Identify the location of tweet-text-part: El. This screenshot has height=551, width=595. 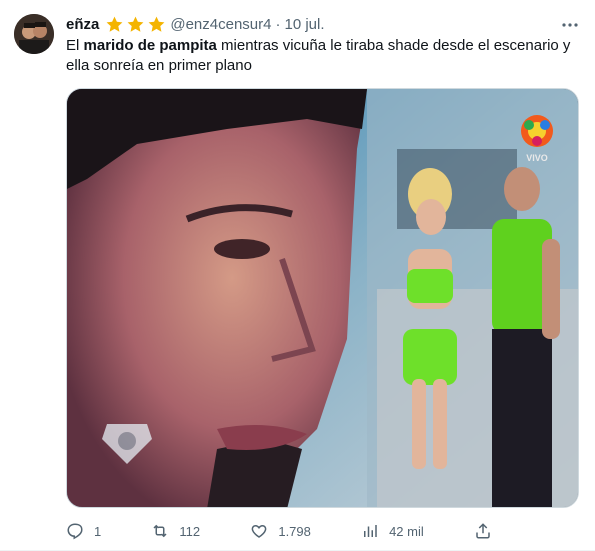
(75, 45).